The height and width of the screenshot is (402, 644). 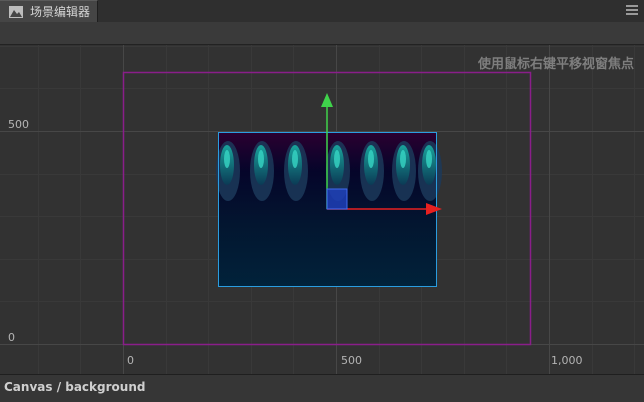 I want to click on gizmo-center-handle, so click(x=337, y=199).